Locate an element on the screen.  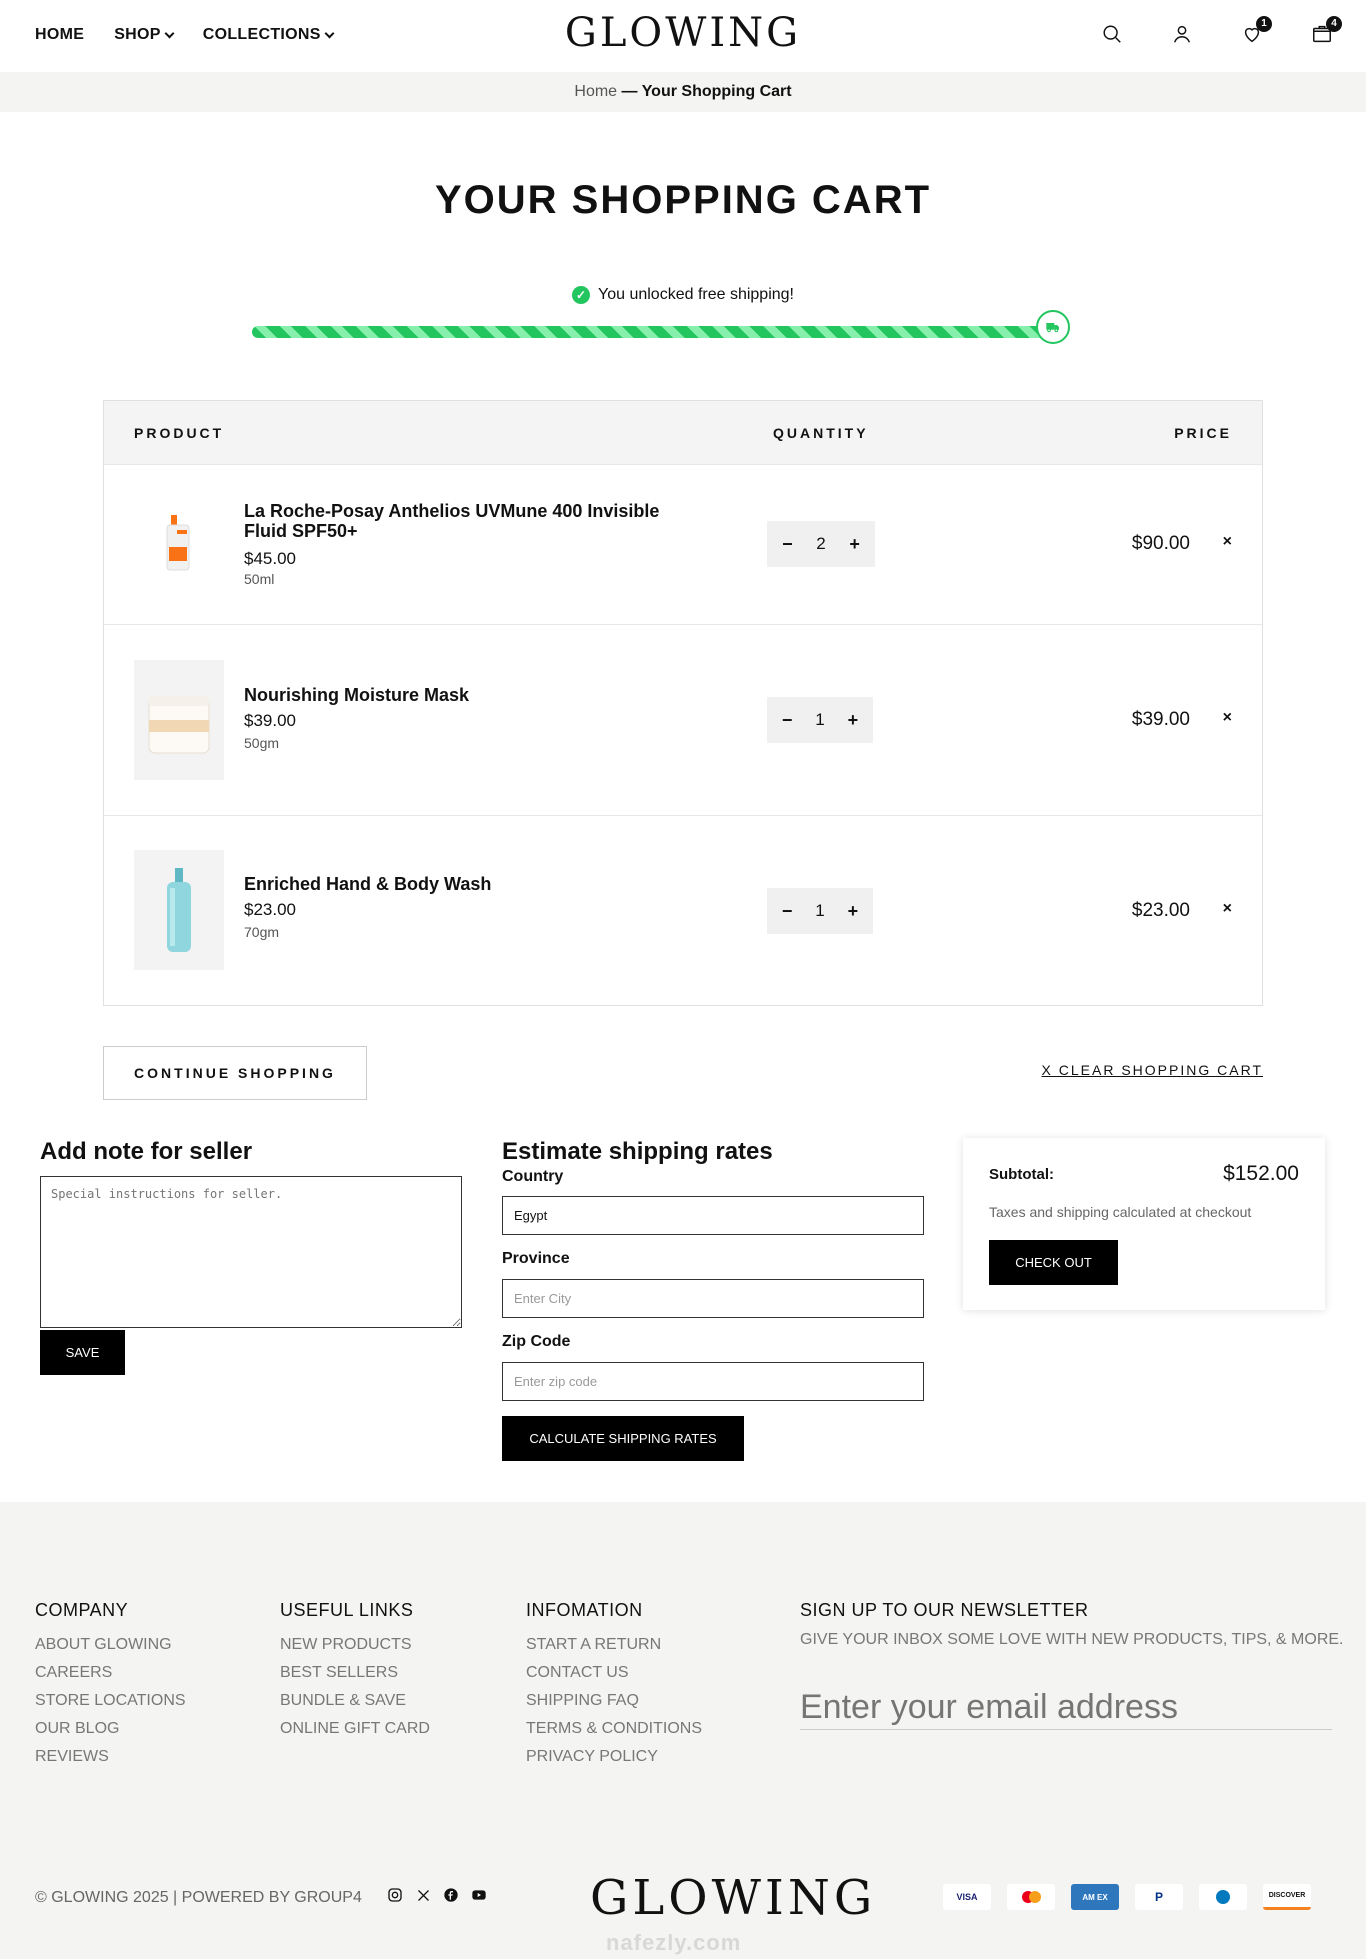
product-name: Enriched Hand & Body Wash is located at coordinates (459, 884).